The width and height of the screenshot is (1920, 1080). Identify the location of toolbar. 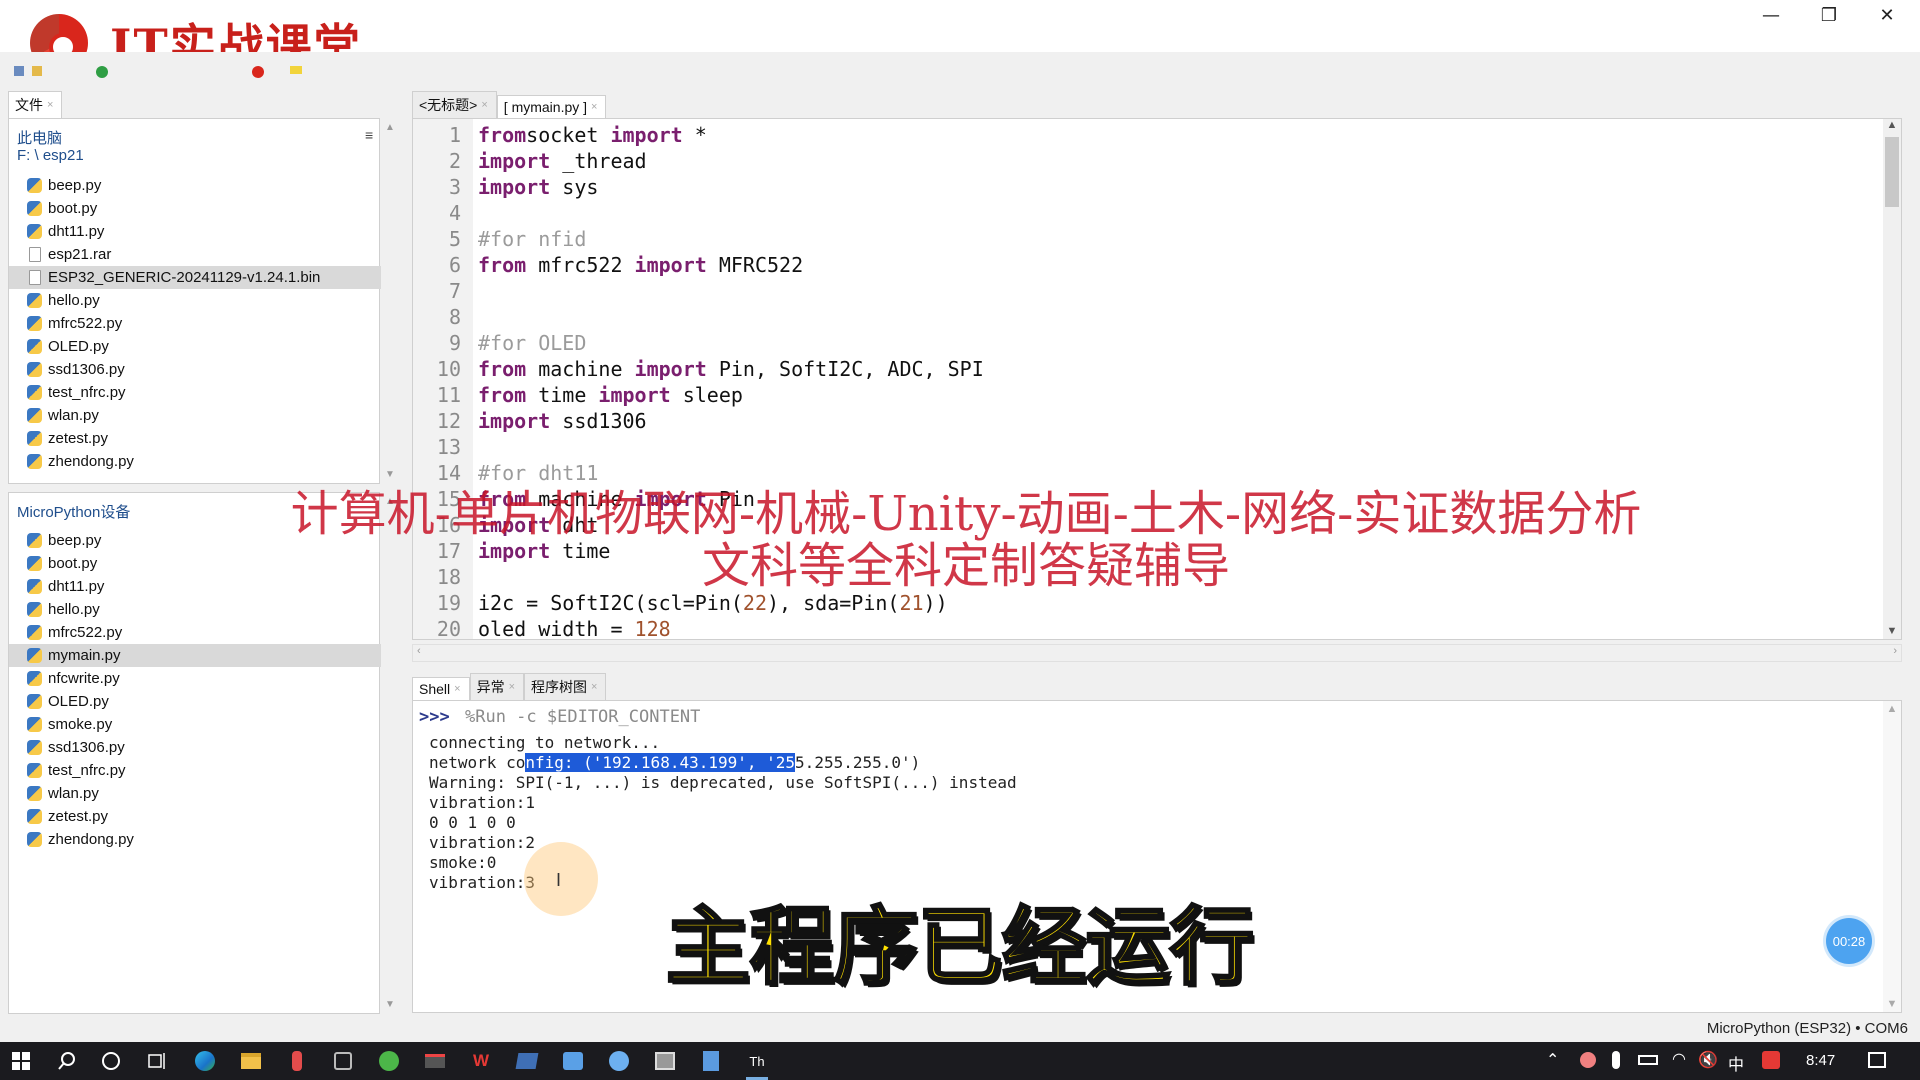
(960, 73).